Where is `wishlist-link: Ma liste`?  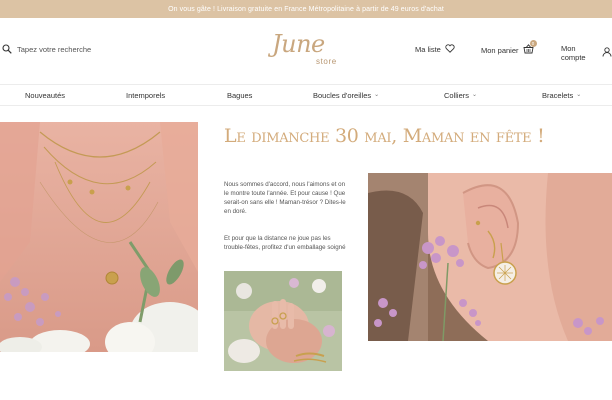
wishlist-link: Ma liste is located at coordinates (435, 49).